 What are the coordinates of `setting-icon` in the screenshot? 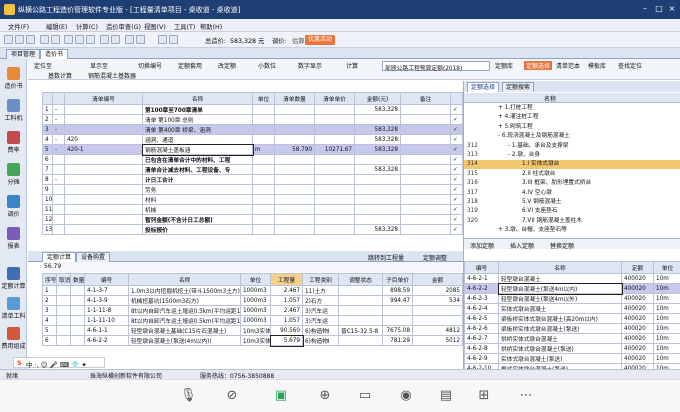 It's located at (173, 39).